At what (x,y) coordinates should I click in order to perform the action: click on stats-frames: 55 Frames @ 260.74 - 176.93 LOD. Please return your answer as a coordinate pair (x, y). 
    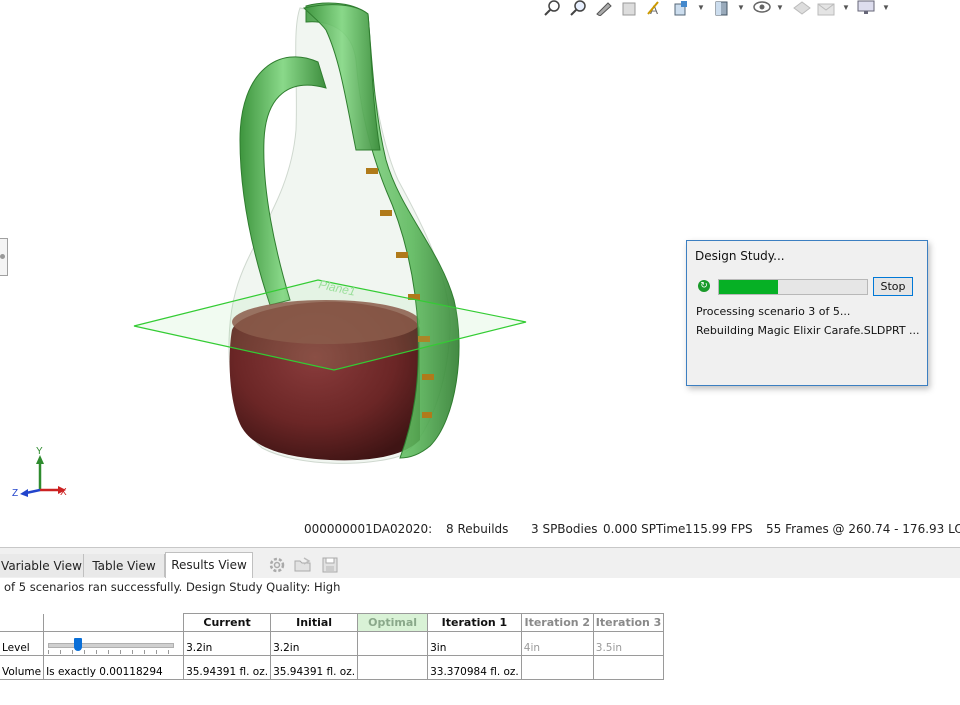
    Looking at the image, I should click on (863, 529).